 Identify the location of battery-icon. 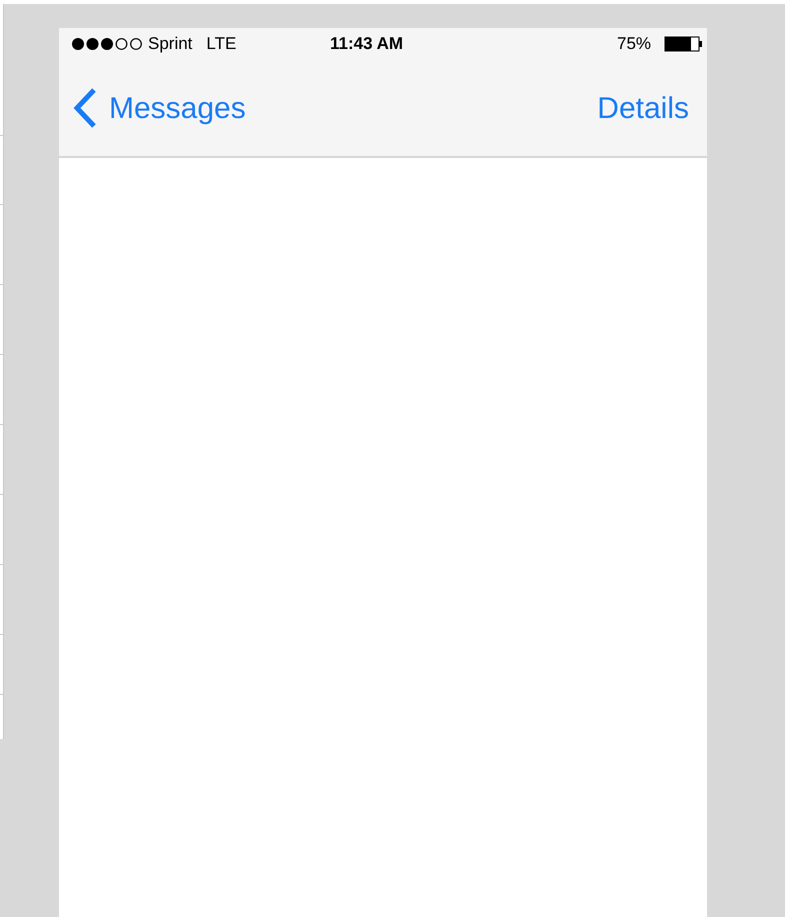
(684, 44).